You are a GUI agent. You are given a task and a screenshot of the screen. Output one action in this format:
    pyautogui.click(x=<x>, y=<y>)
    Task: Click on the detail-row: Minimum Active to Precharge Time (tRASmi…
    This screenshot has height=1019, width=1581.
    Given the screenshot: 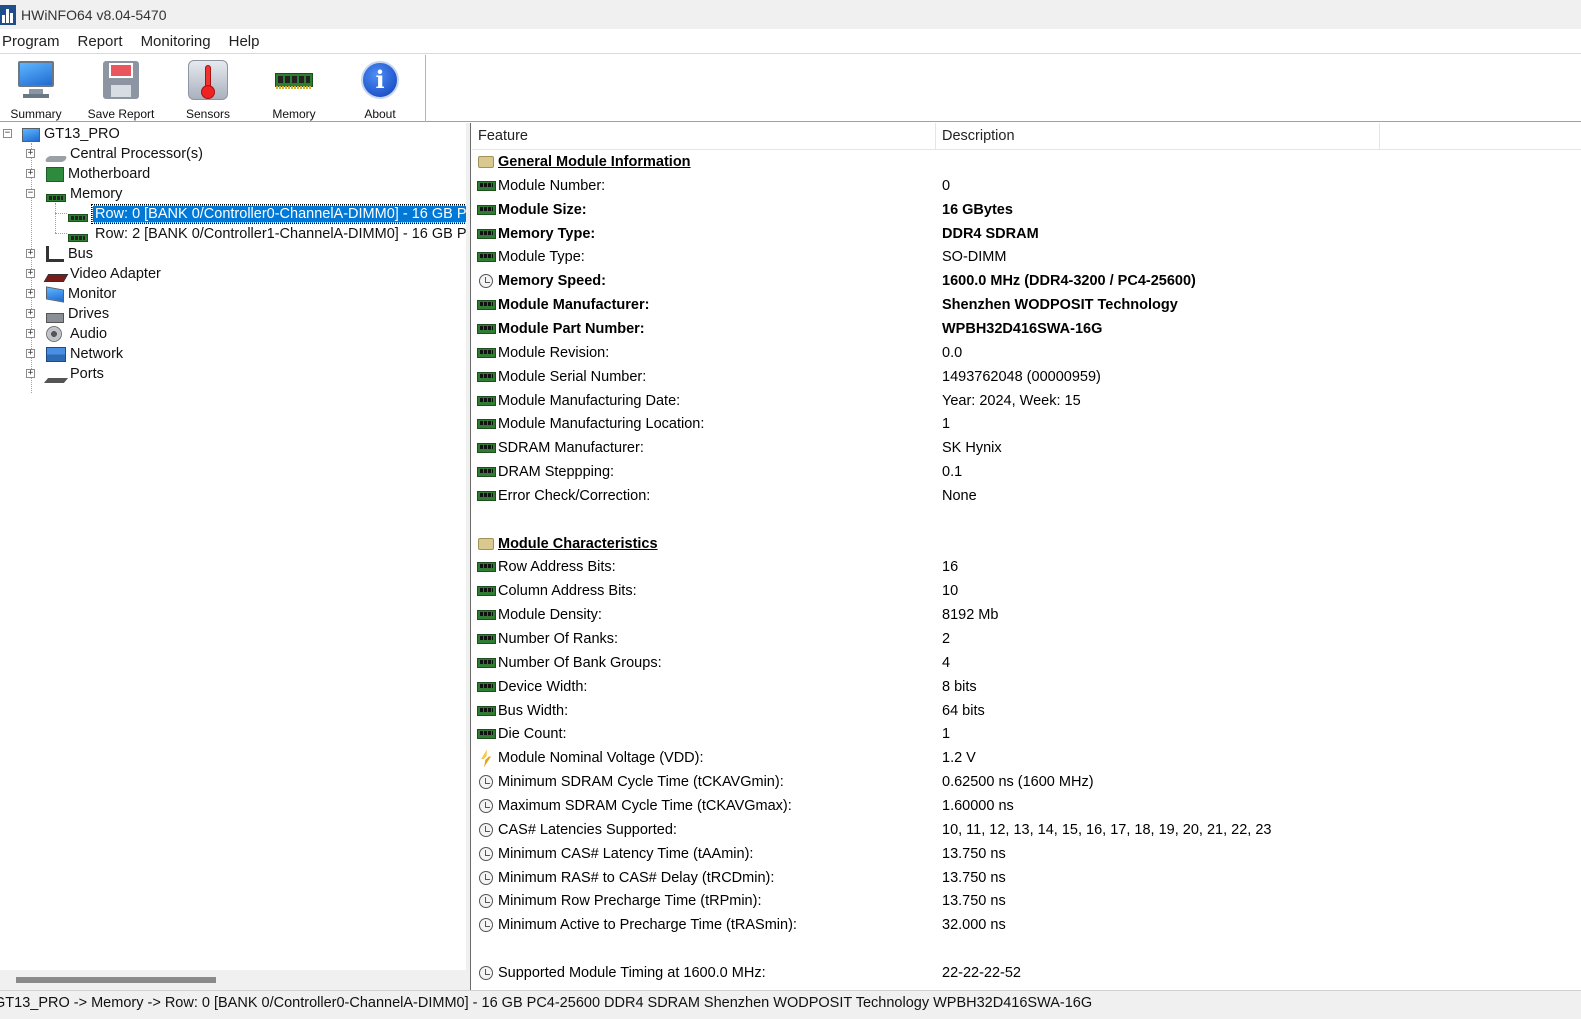 What is the action you would take?
    pyautogui.click(x=1026, y=925)
    